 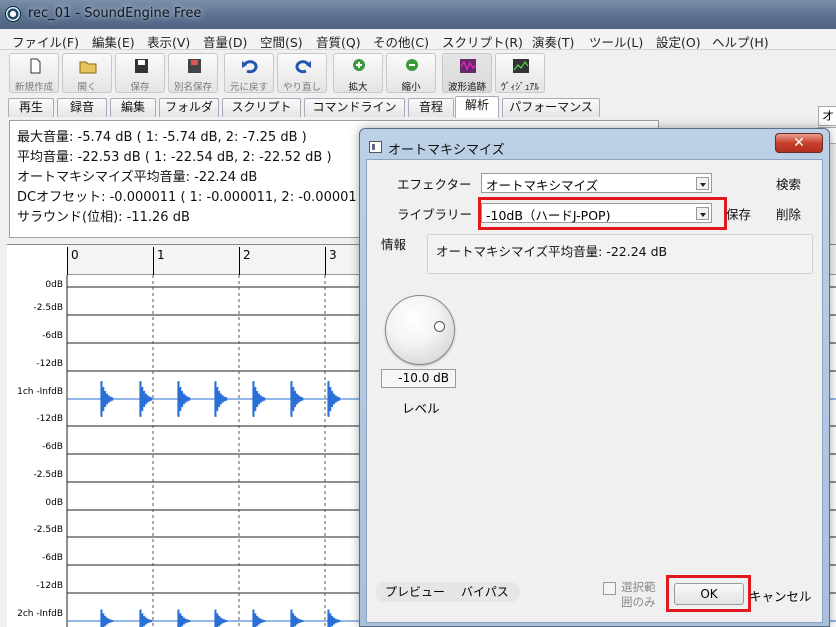 What do you see at coordinates (137, 177) in the screenshot?
I see `automax-avg-text: オートマキシマイズ平均音量: -22.24 dB` at bounding box center [137, 177].